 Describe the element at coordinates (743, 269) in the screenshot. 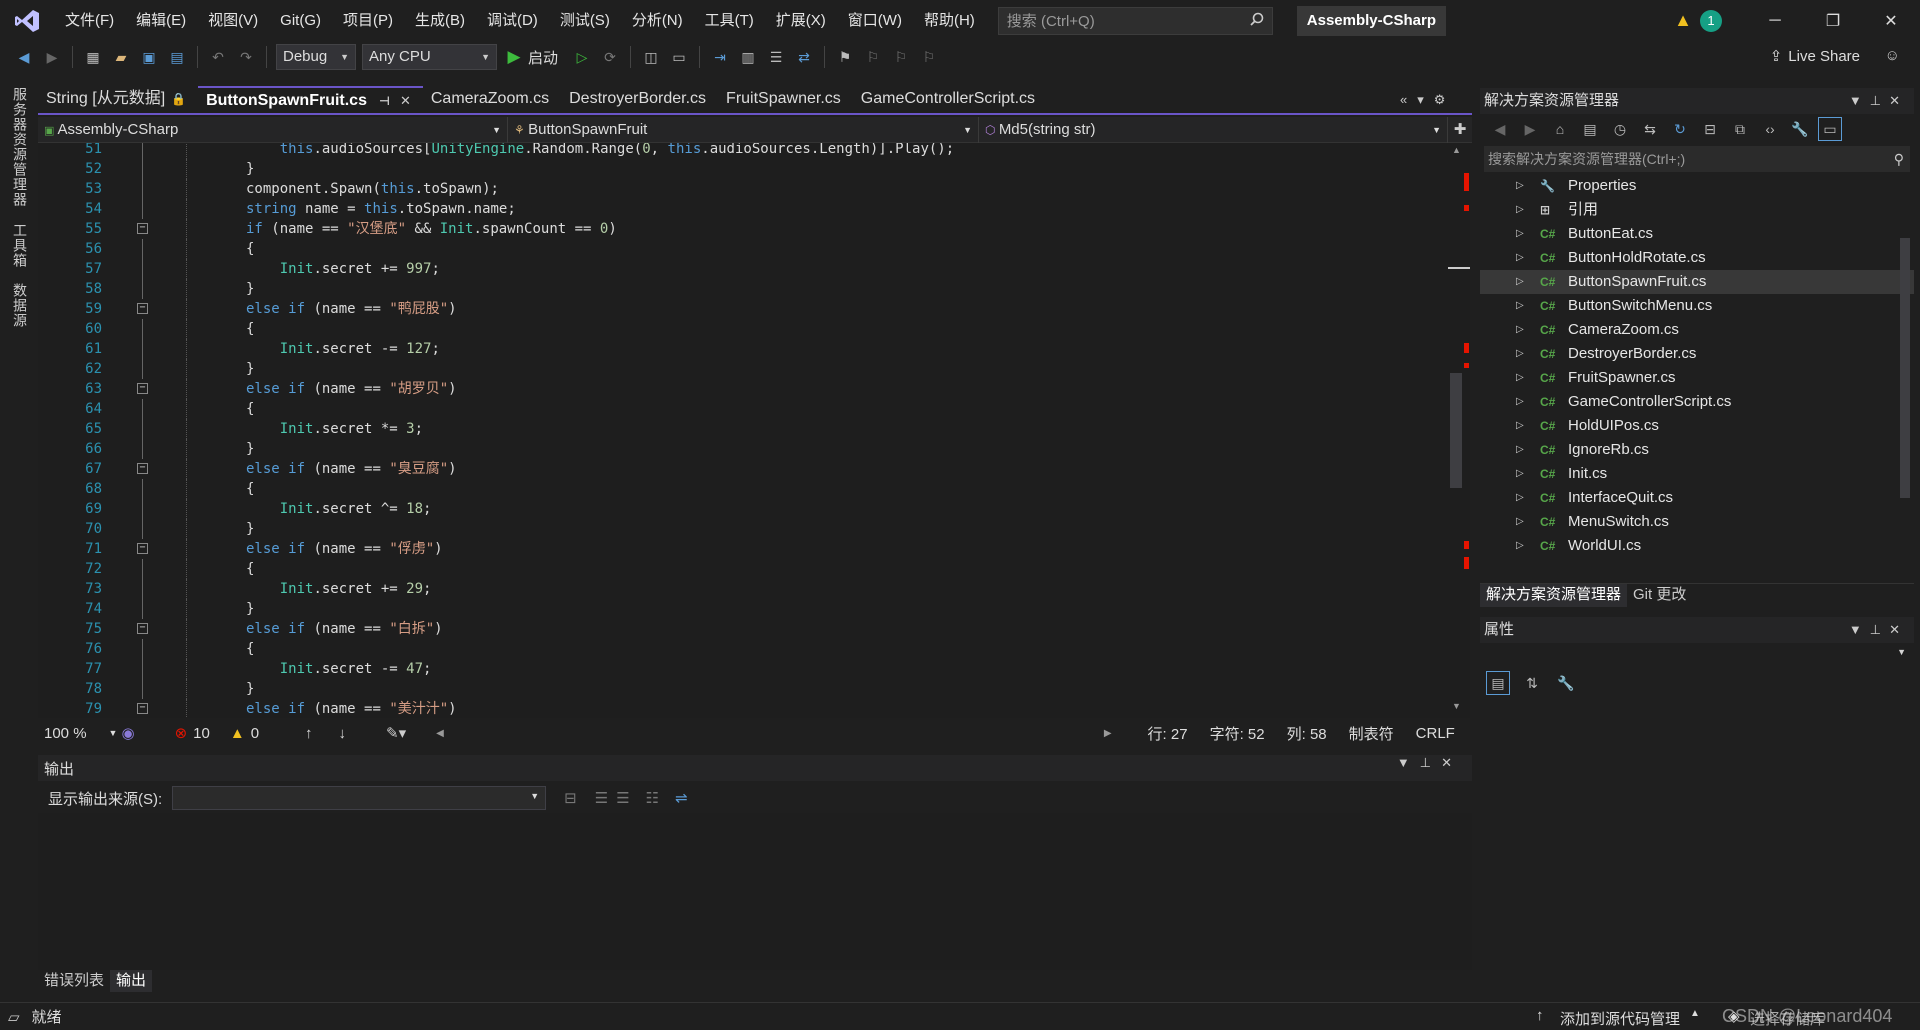

I see `code-line: 57 Init.secret += 997;` at that location.